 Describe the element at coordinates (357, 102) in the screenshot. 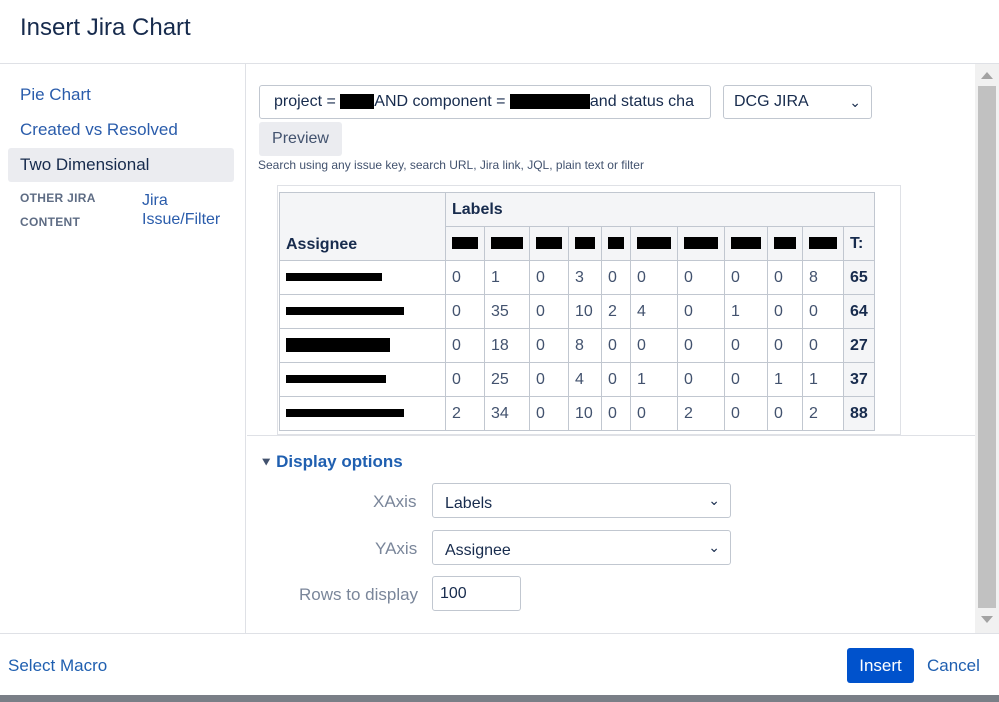

I see `redacted-project` at that location.